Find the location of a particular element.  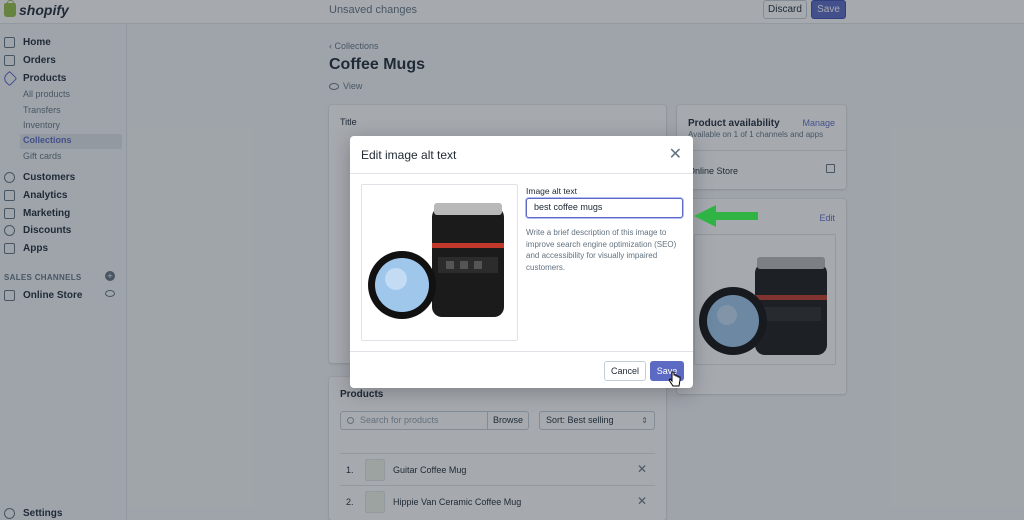

green-arrow-annotation is located at coordinates (726, 216).